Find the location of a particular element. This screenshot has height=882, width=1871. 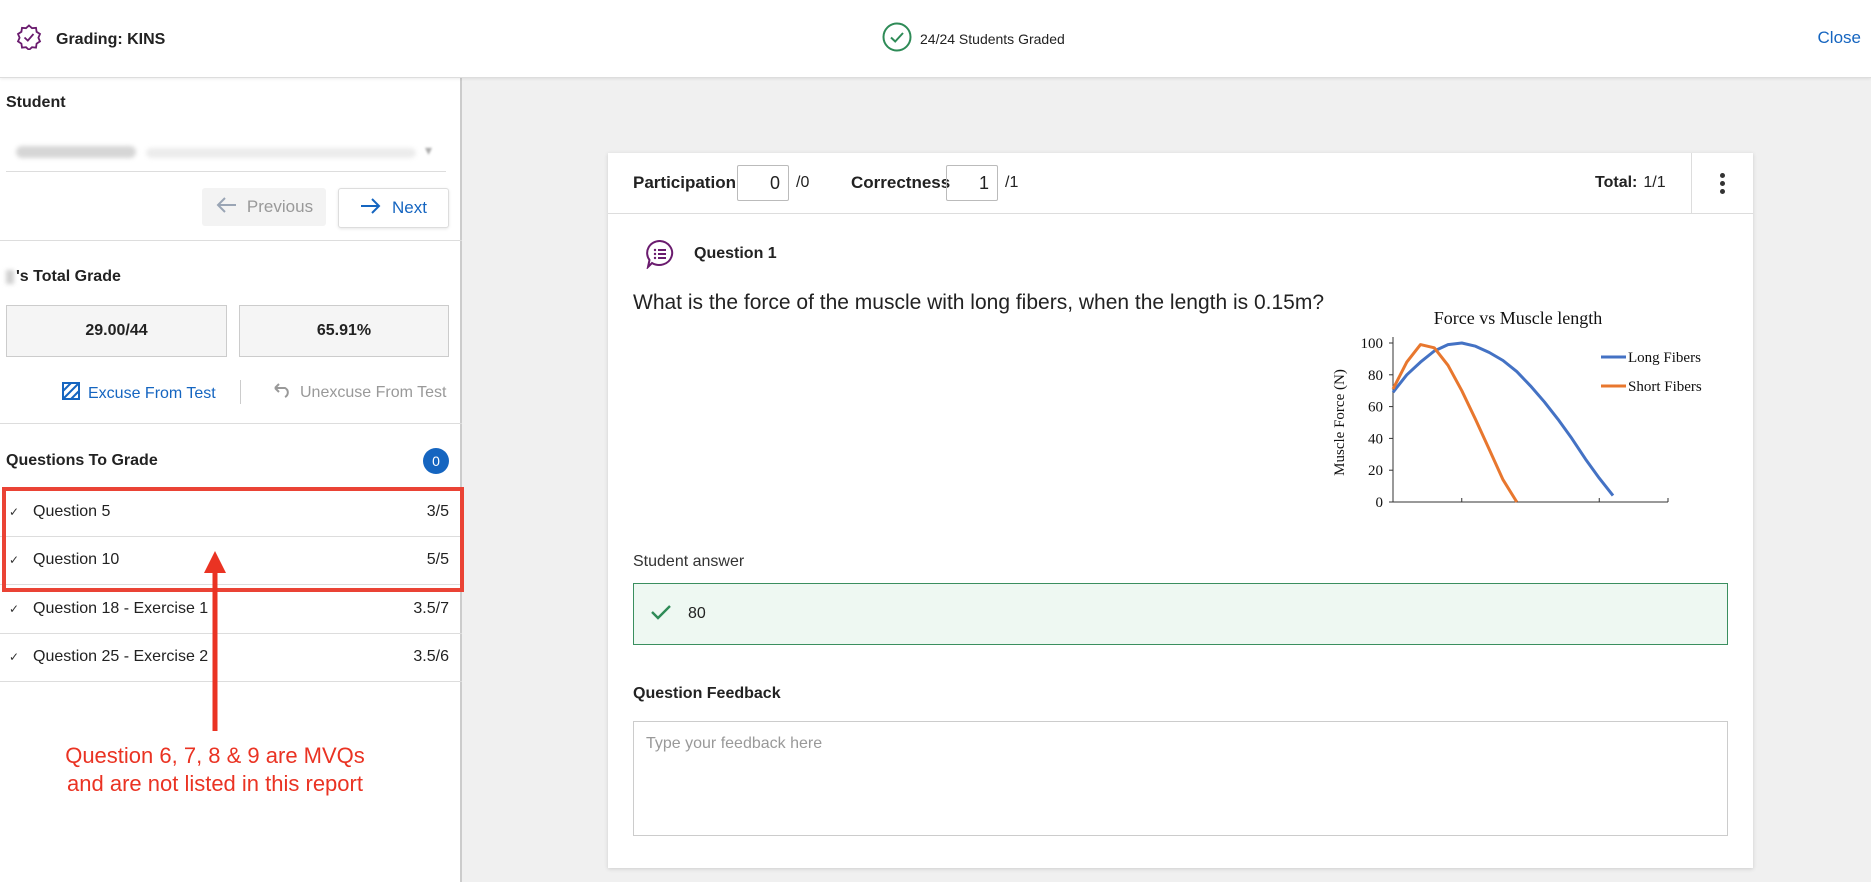

student-select: ▾ is located at coordinates (226, 152).